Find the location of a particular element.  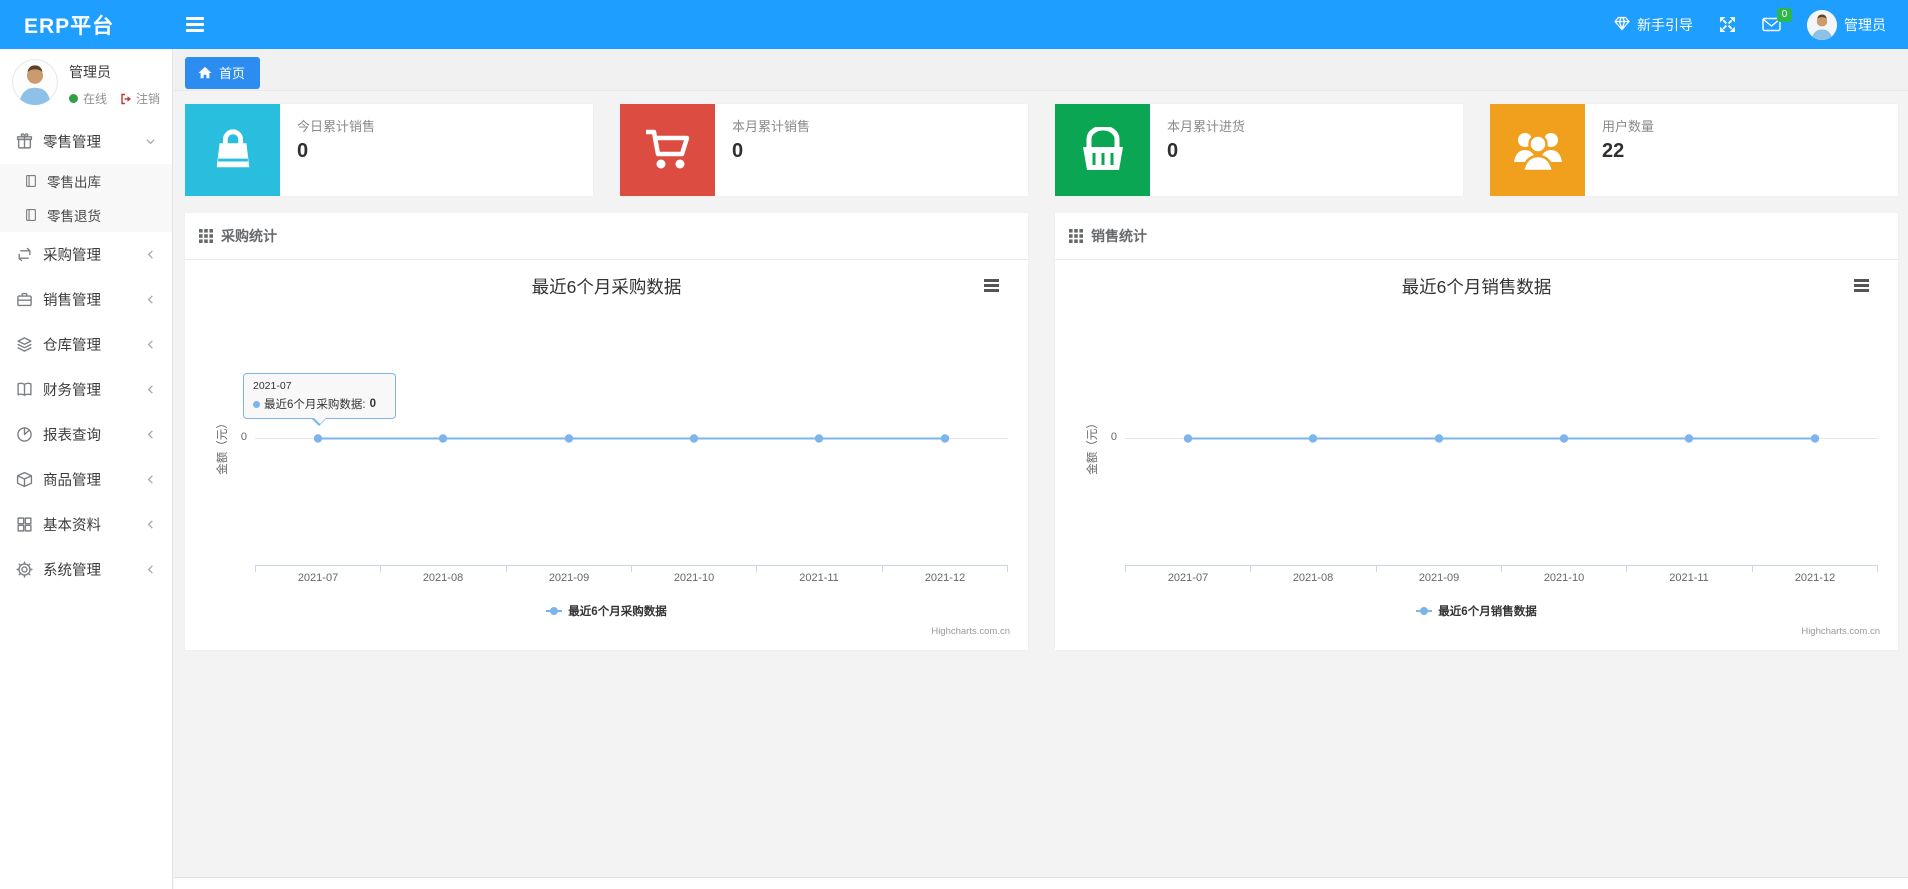

gift-icon is located at coordinates (24, 141).